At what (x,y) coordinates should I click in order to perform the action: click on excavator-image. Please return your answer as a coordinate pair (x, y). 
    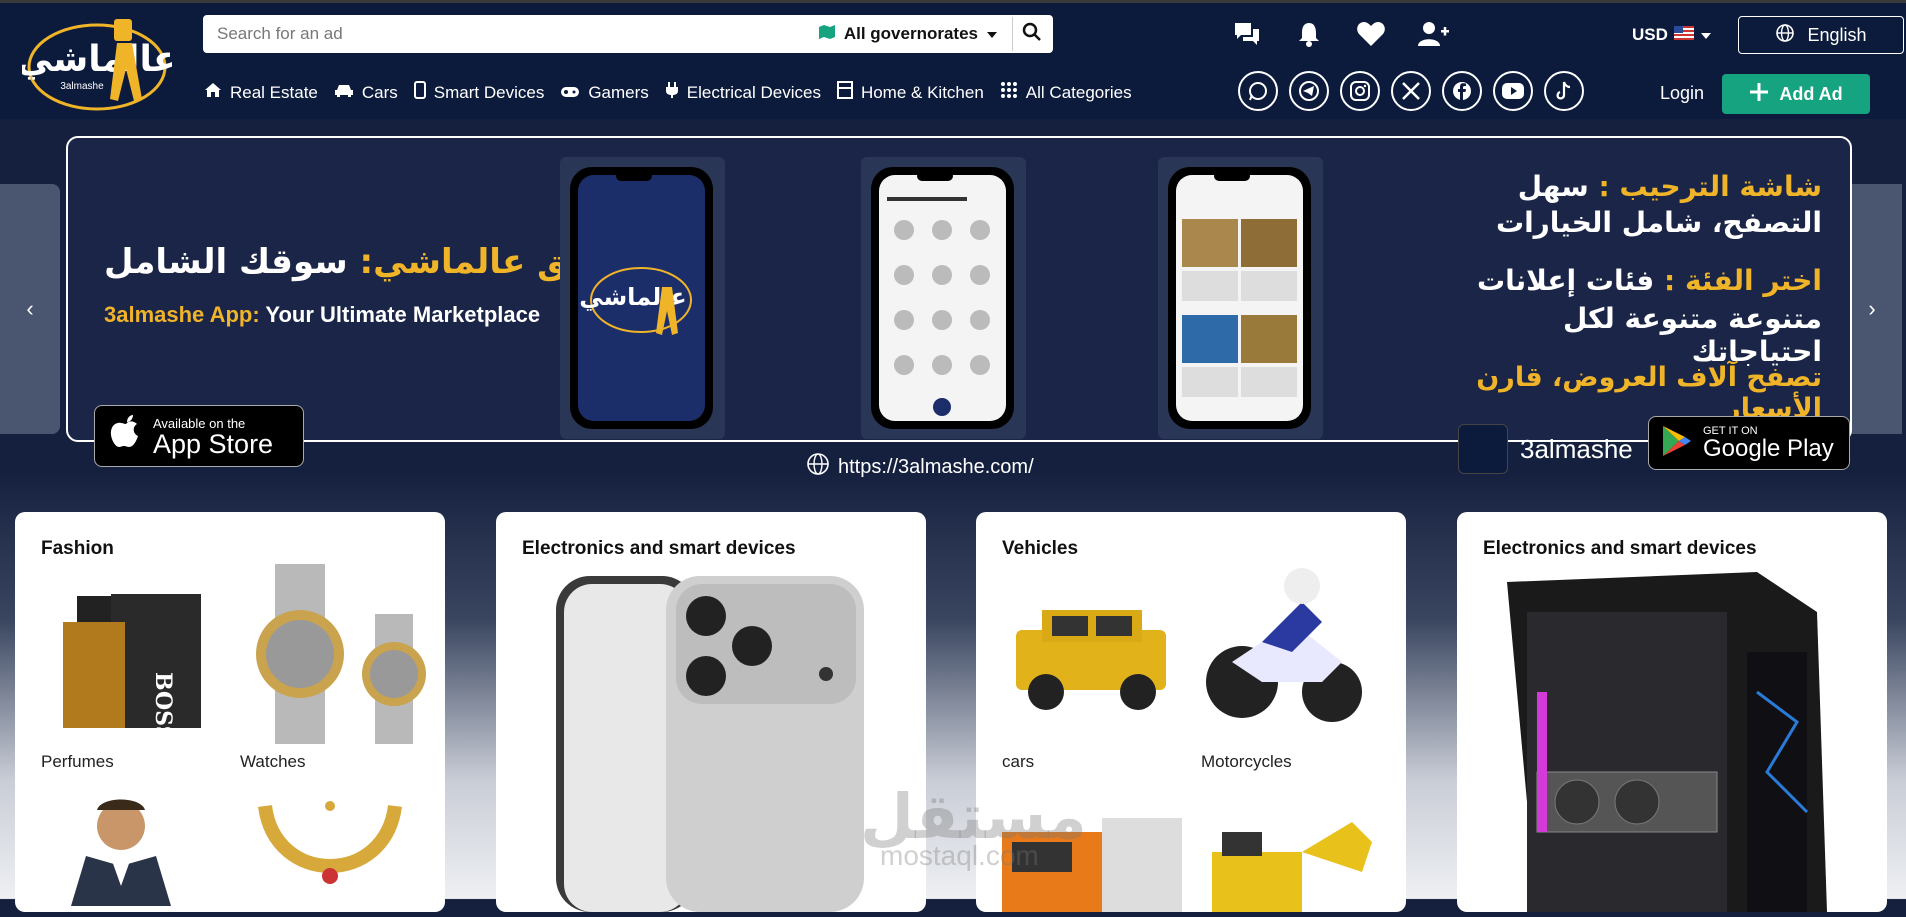
    Looking at the image, I should click on (1292, 862).